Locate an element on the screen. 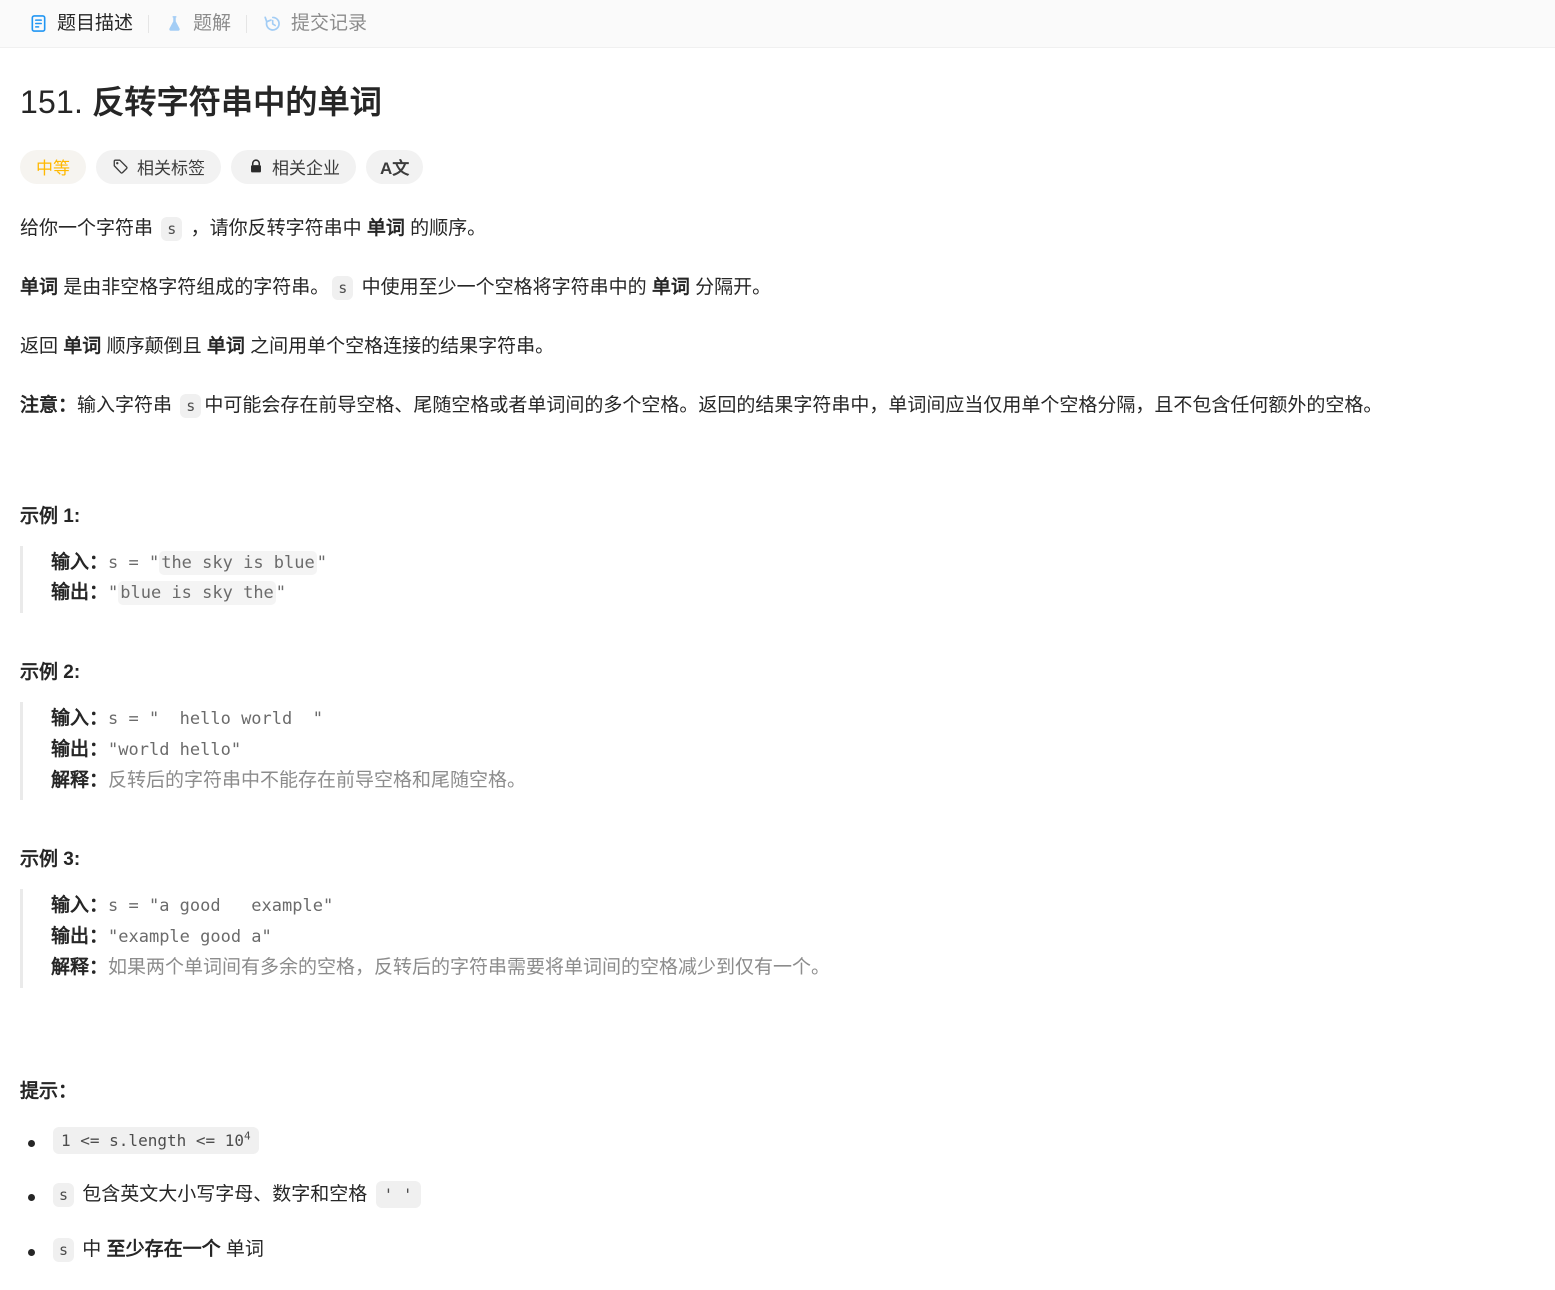 This screenshot has width=1555, height=1290. text: 返回 is located at coordinates (42, 347).